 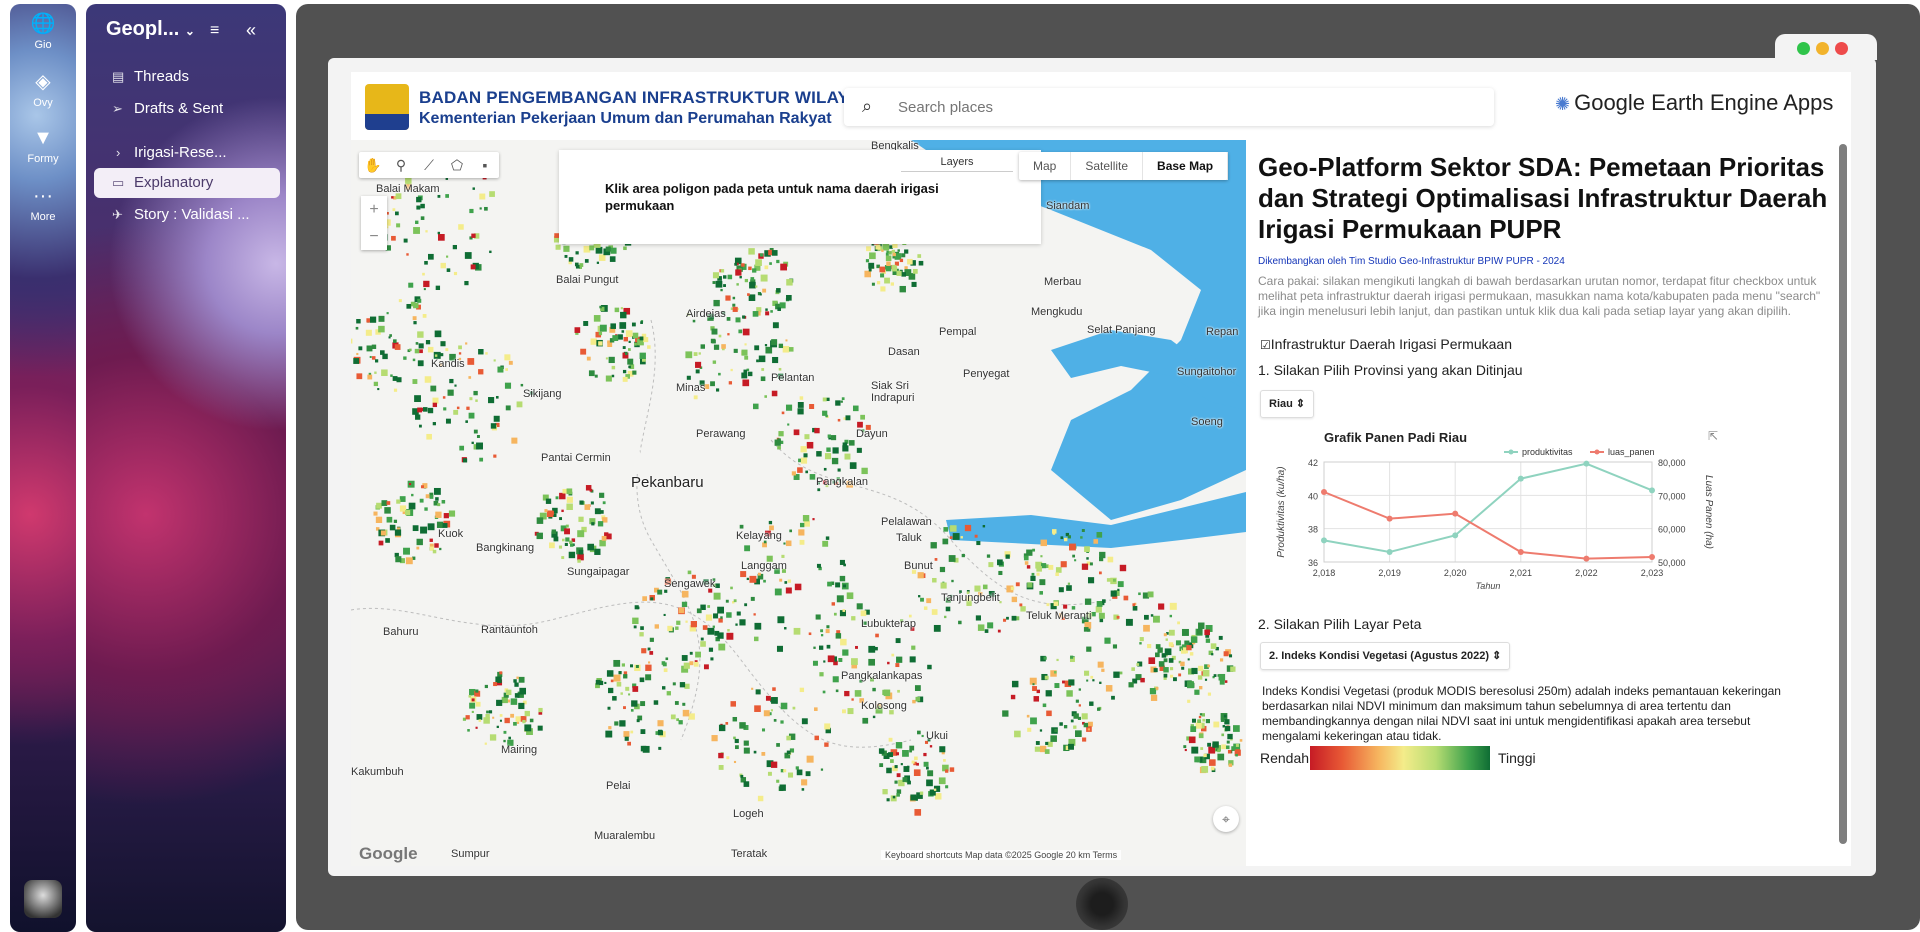 What do you see at coordinates (43, 145) in the screenshot?
I see `rail-item-formy: ▼ Formy` at bounding box center [43, 145].